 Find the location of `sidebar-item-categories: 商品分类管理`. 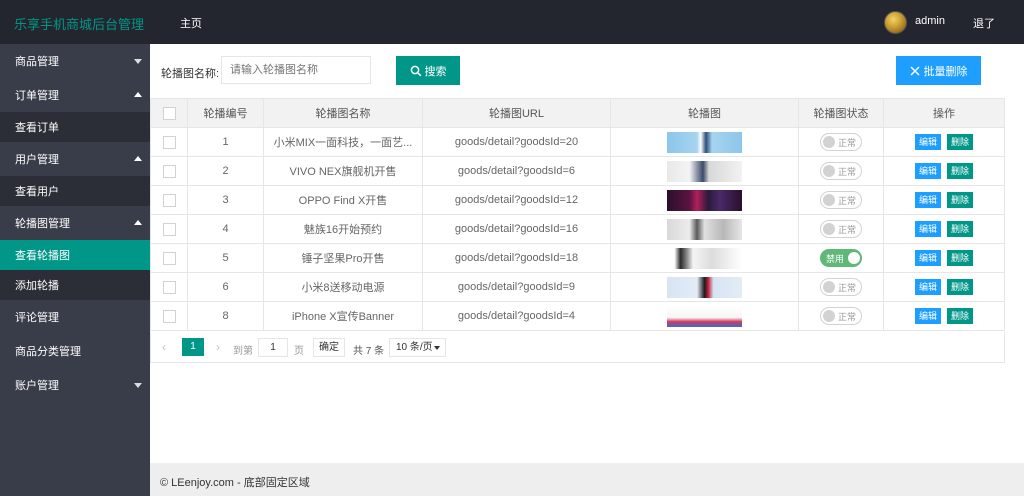

sidebar-item-categories: 商品分类管理 is located at coordinates (75, 351).